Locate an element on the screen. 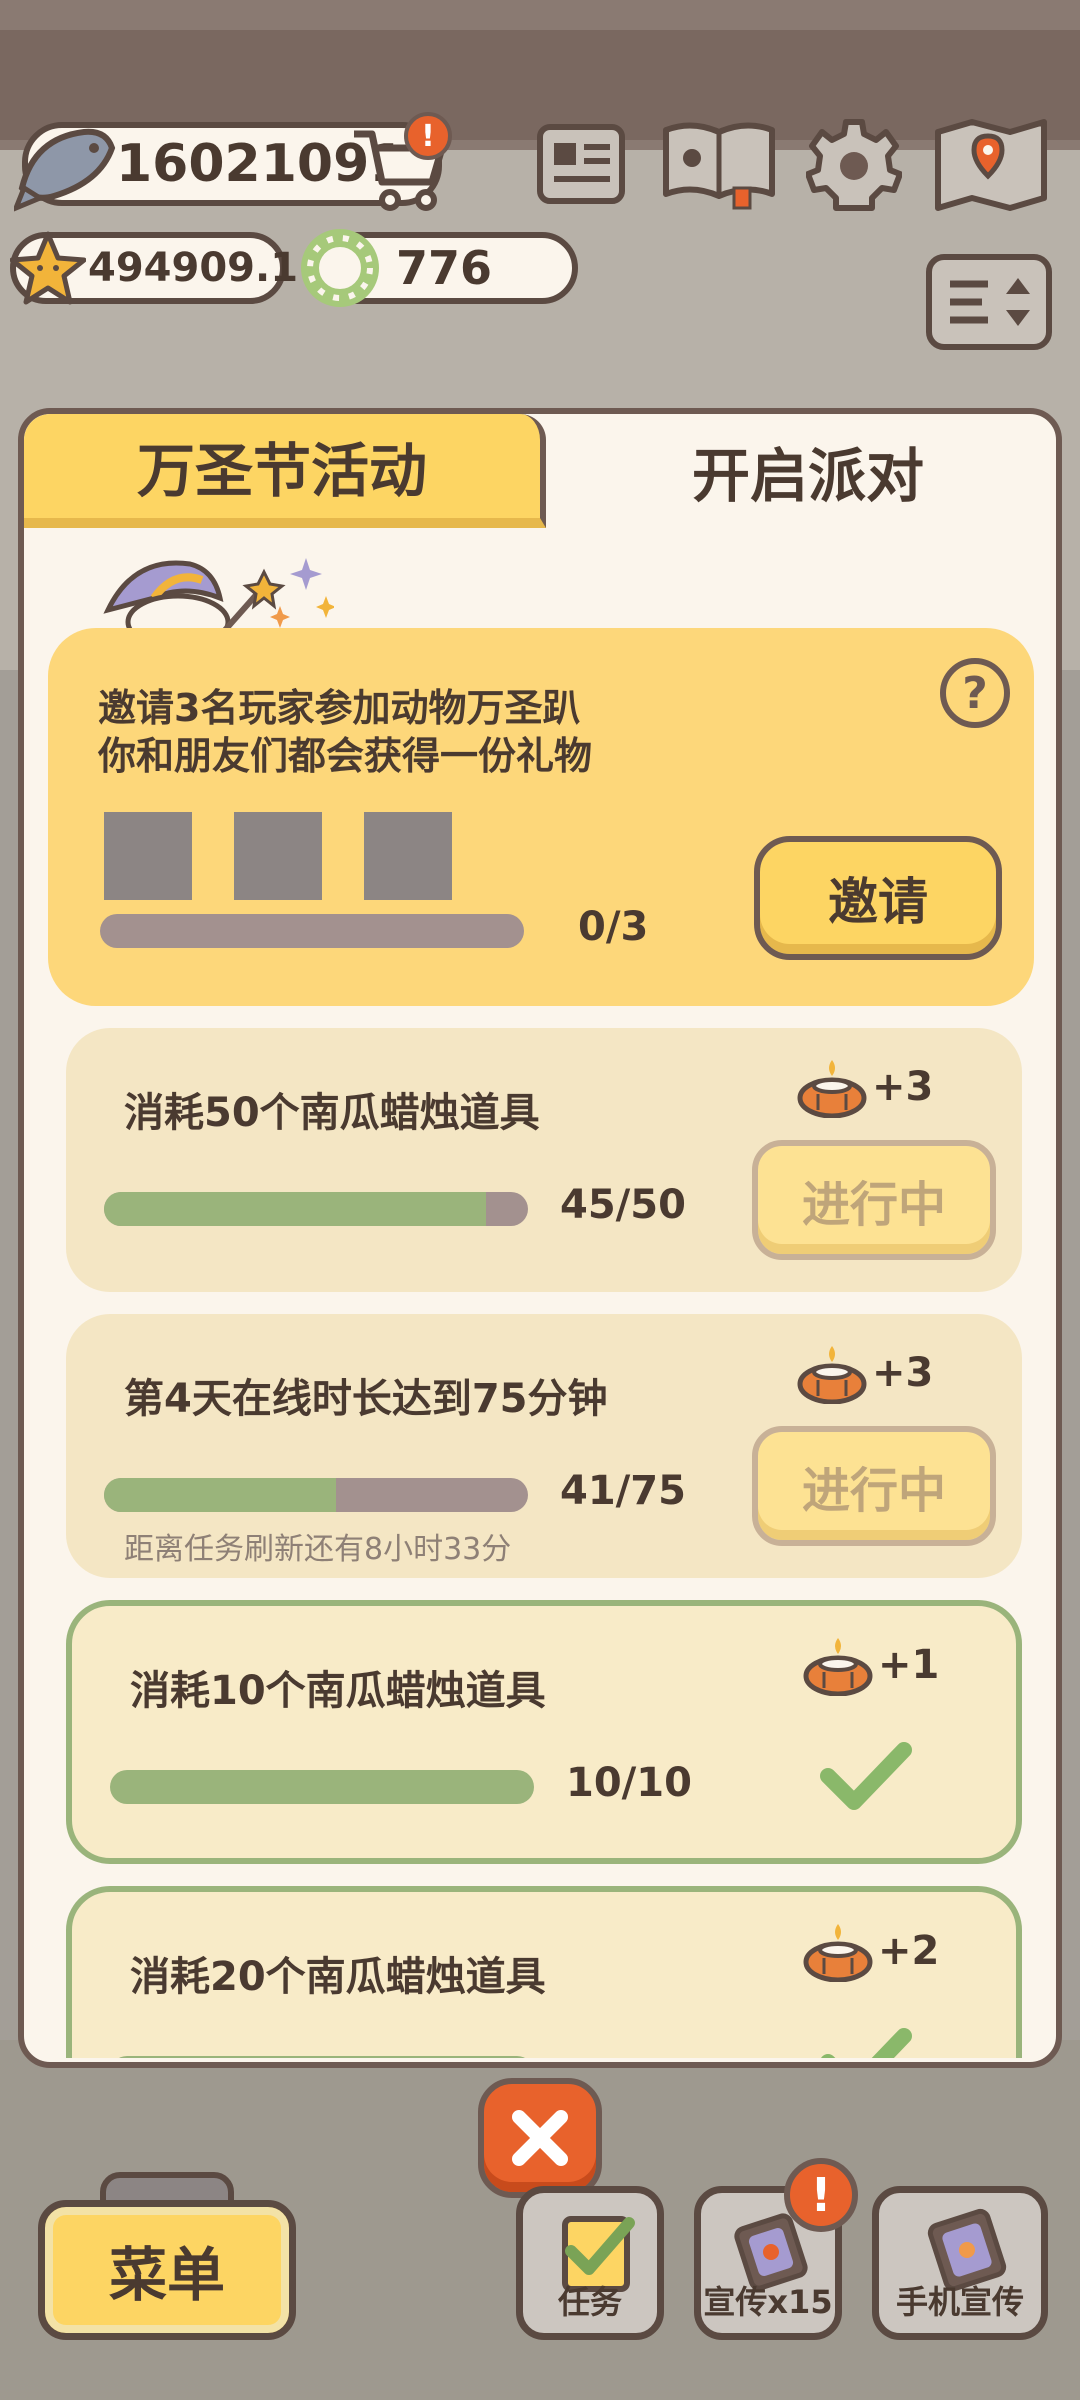 Image resolution: width=1080 pixels, height=2400 pixels. close-icon is located at coordinates (540, 2138).